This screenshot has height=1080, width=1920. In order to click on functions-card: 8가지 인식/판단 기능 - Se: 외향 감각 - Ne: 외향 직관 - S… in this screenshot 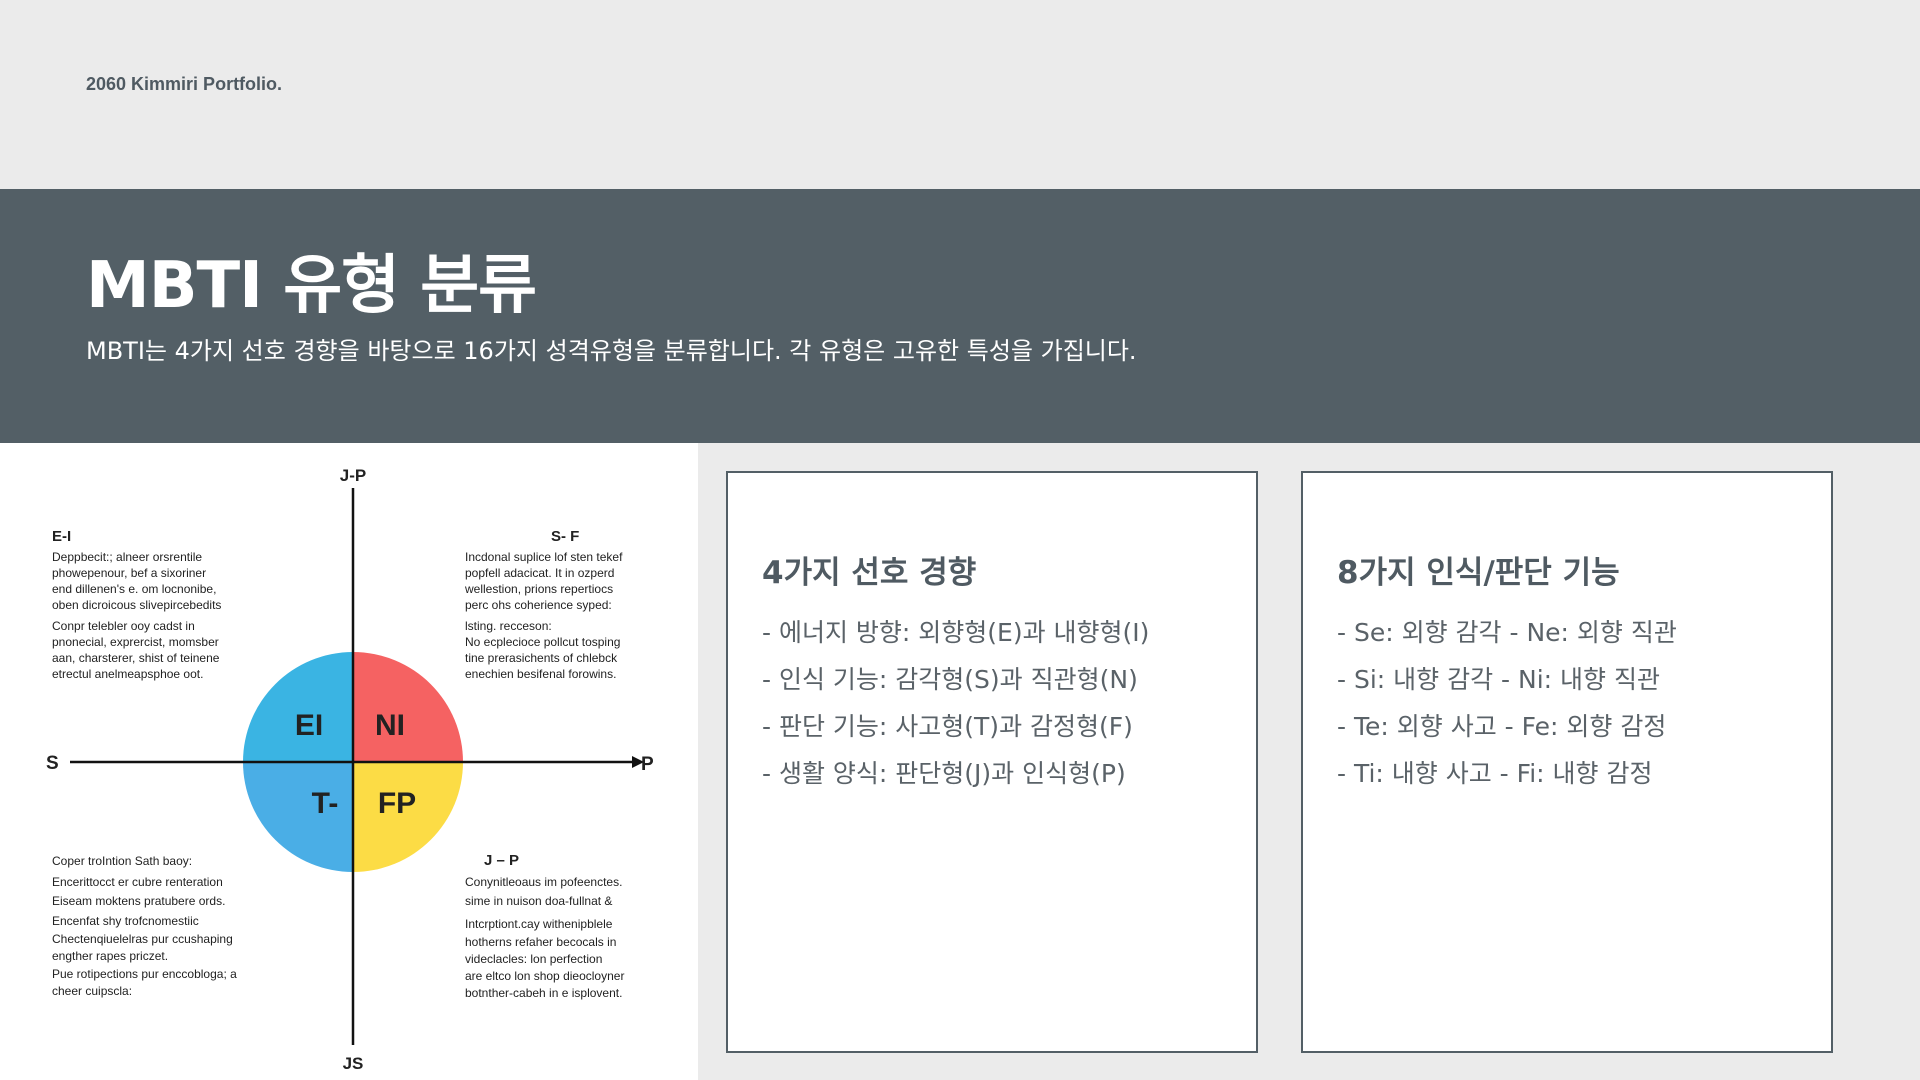, I will do `click(1567, 762)`.